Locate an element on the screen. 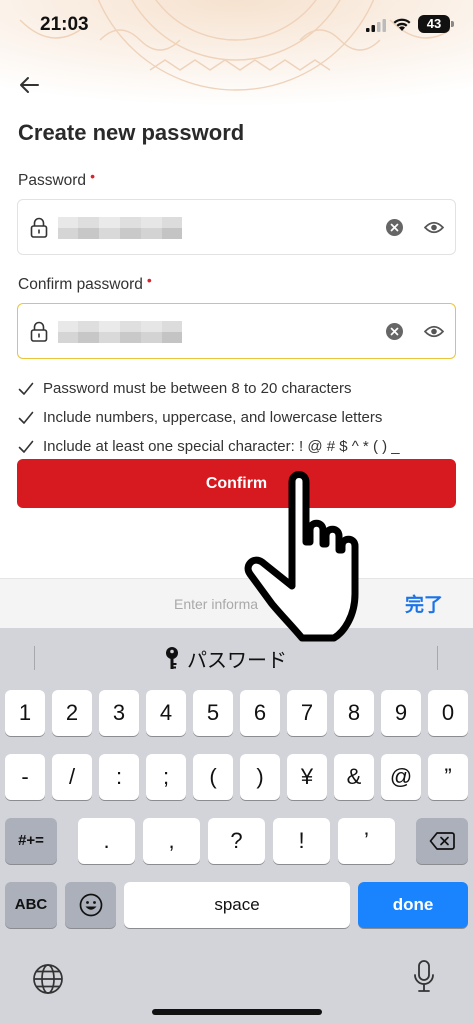  abc-key: ABC is located at coordinates (31, 905).